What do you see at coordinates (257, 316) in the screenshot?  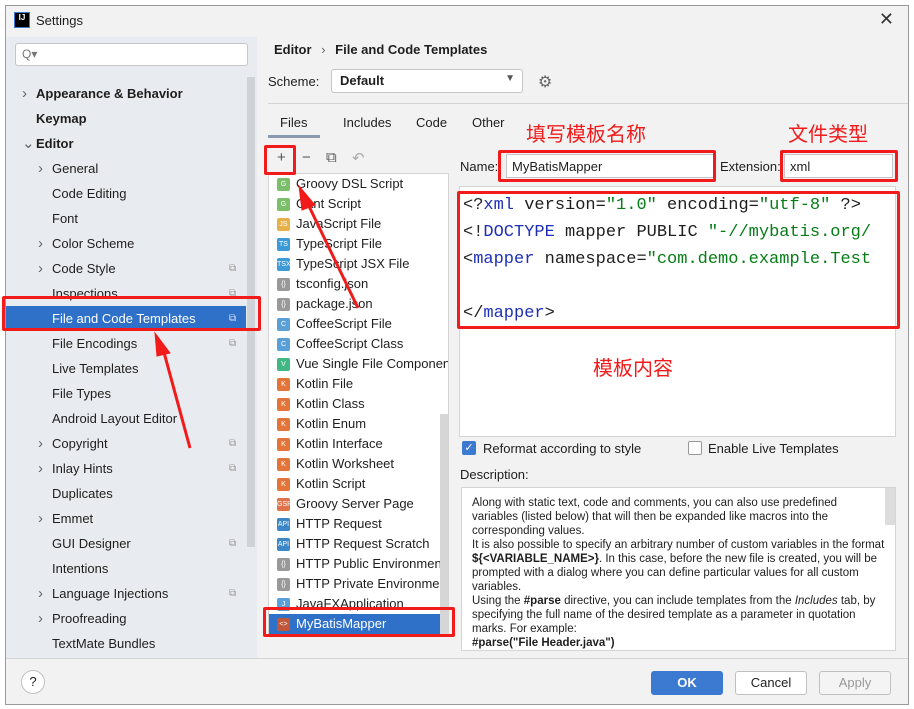 I see `annotation-arrows` at bounding box center [257, 316].